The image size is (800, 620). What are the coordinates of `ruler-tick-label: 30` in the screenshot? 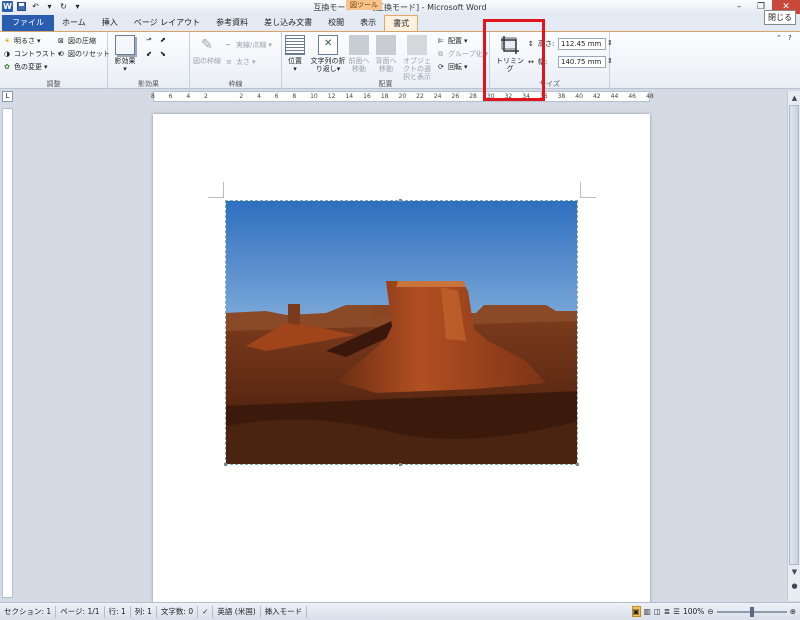 It's located at (490, 96).